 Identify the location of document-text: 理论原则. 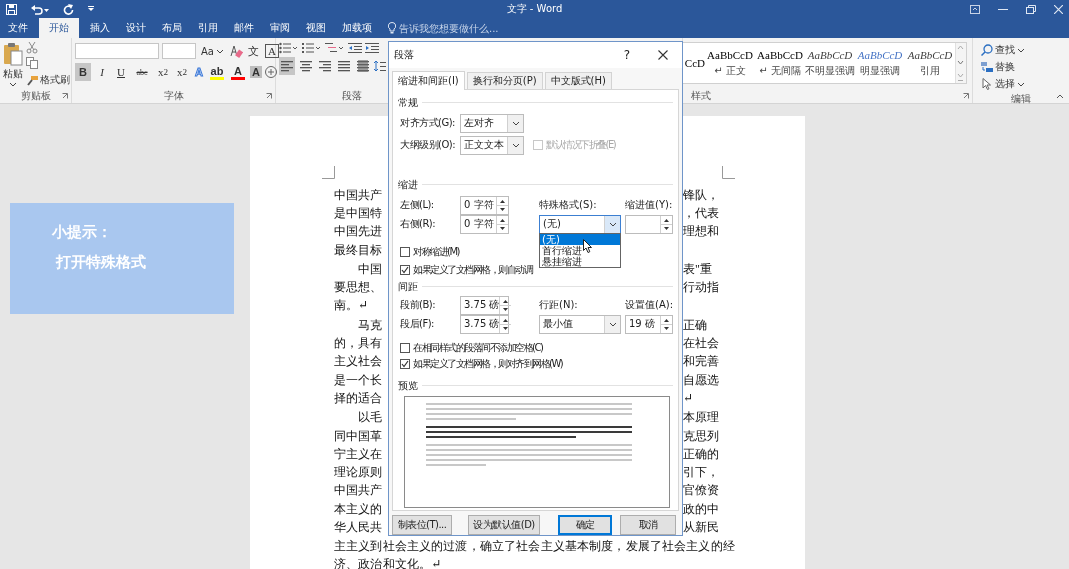
(358, 473).